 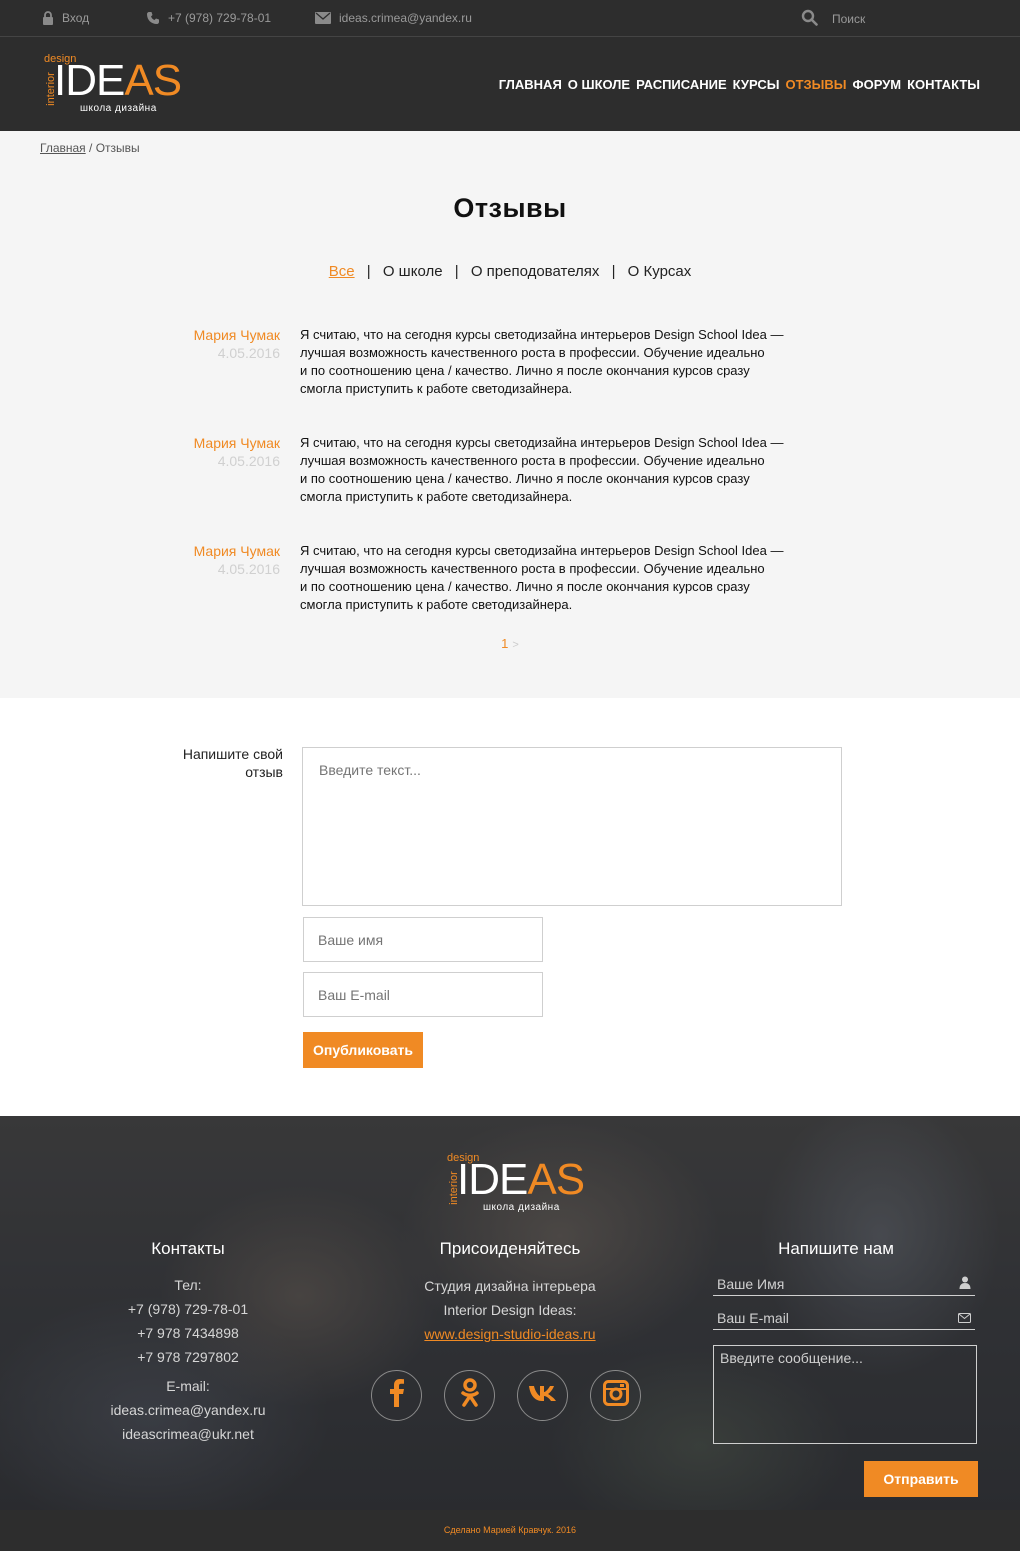 I want to click on search-label: Поиск, so click(x=849, y=18).